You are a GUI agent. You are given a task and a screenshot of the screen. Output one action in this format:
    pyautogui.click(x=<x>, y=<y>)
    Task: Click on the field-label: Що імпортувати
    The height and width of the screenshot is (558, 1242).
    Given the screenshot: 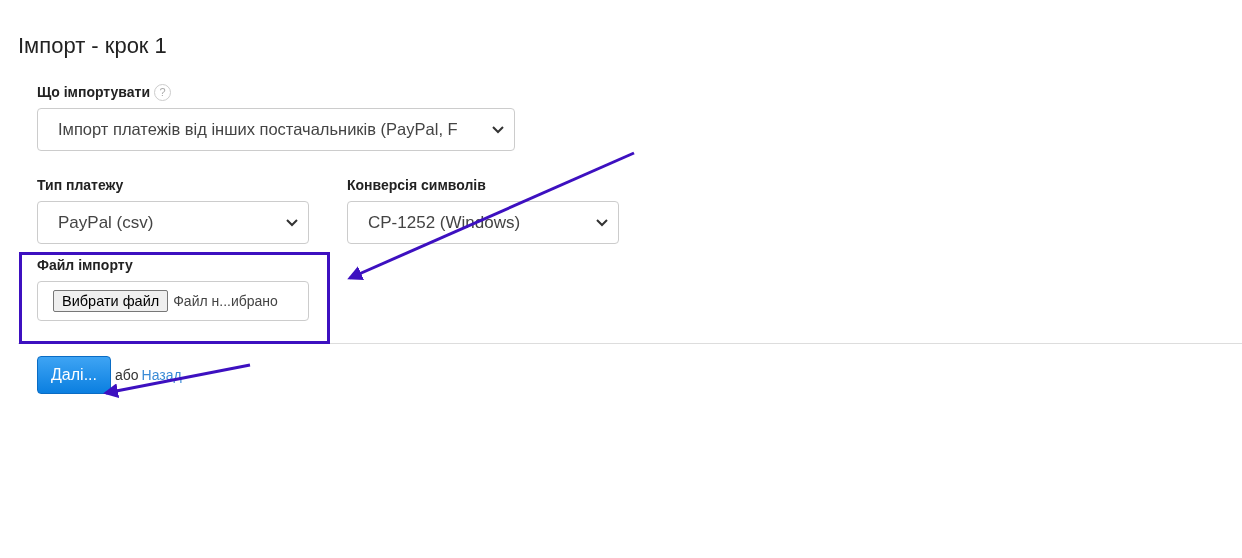 What is the action you would take?
    pyautogui.click(x=93, y=92)
    